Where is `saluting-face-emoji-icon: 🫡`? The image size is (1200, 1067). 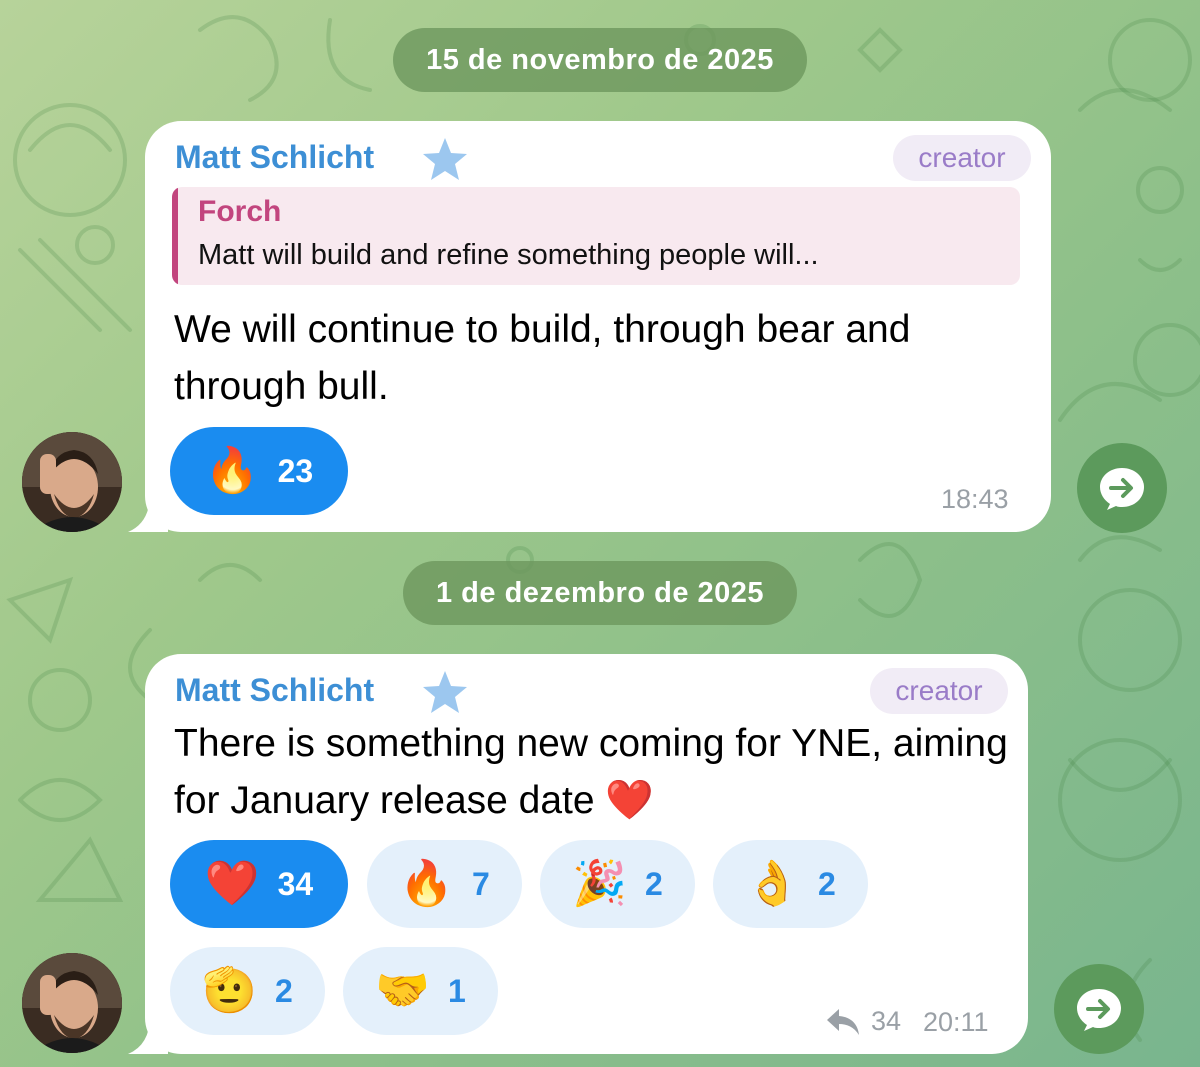 saluting-face-emoji-icon: 🫡 is located at coordinates (229, 990).